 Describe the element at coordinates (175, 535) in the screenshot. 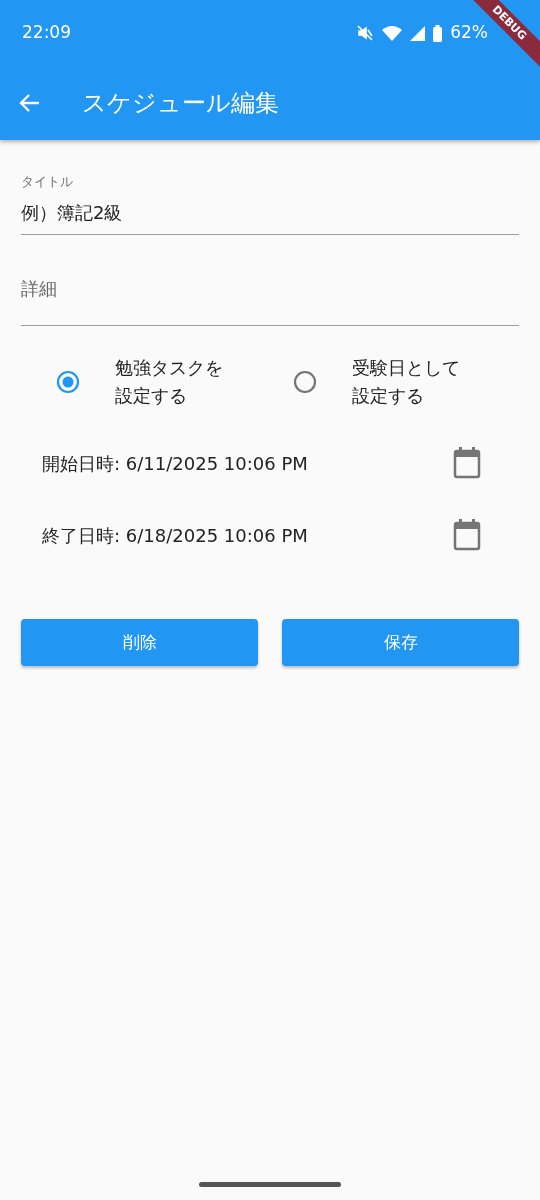

I see `date-time-text: 終了日時: 6/18/2025 10:06 PM` at that location.